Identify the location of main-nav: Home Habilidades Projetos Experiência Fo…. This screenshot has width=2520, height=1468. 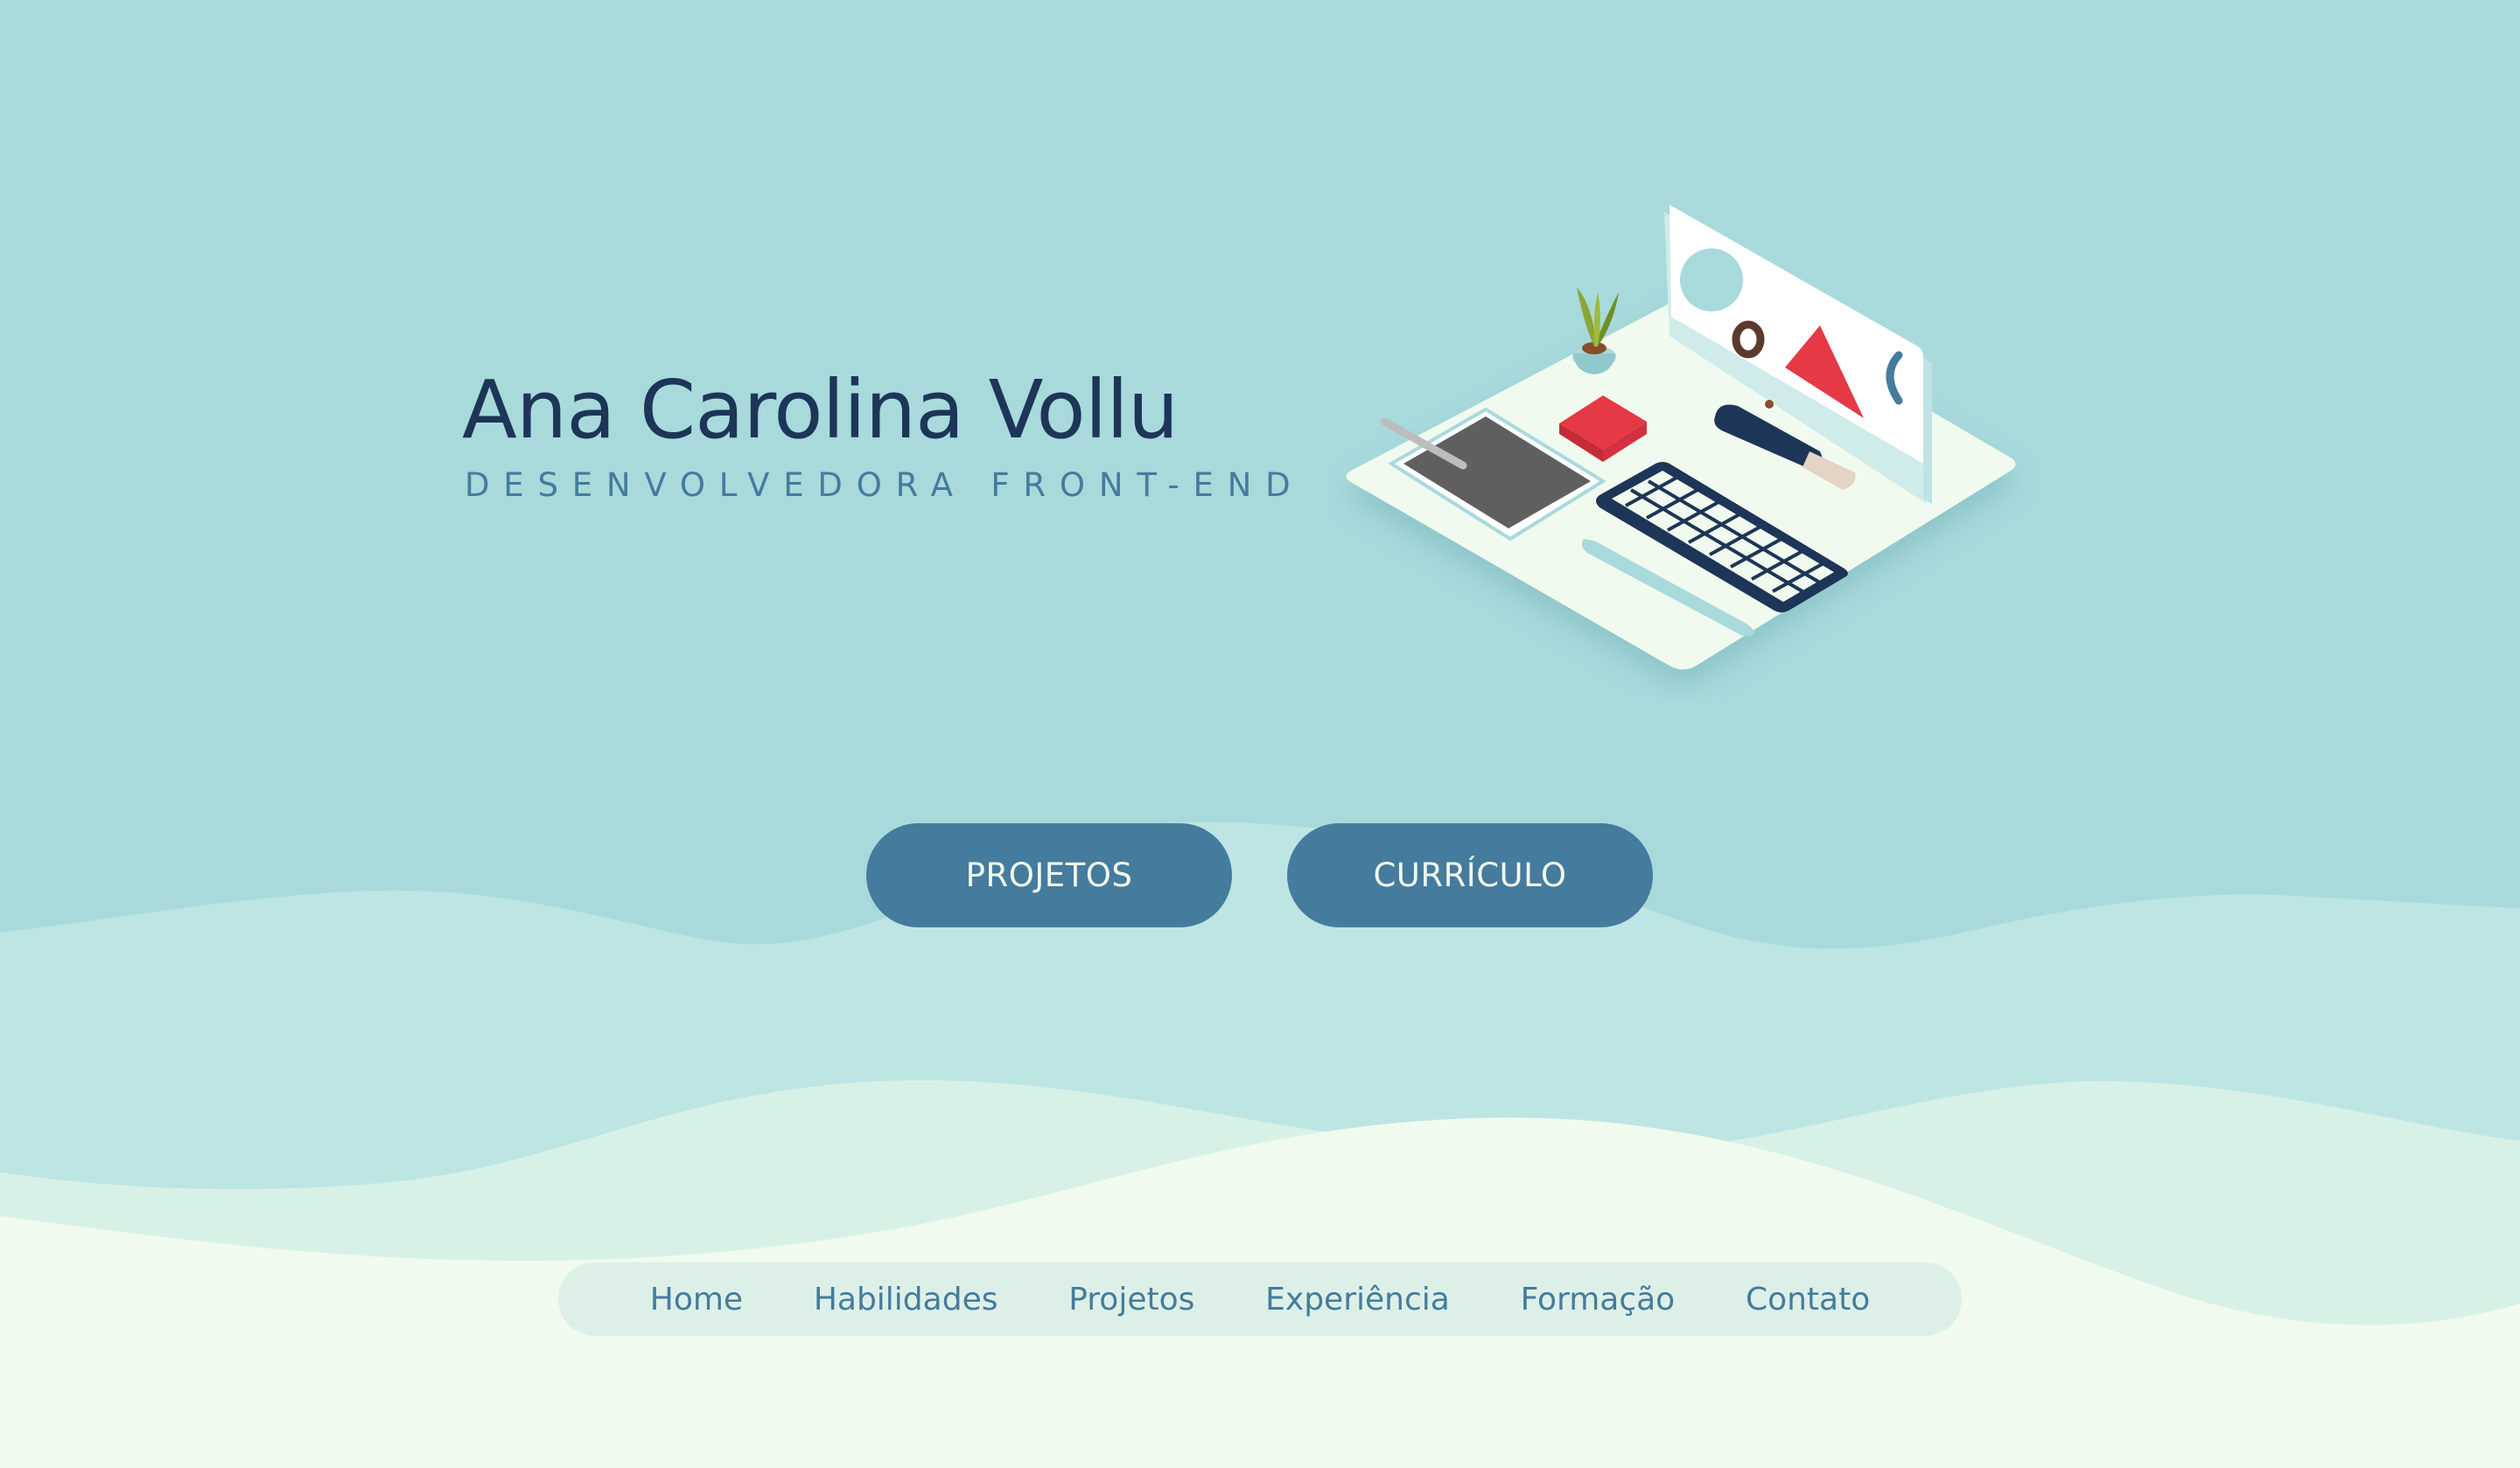
(1260, 1299).